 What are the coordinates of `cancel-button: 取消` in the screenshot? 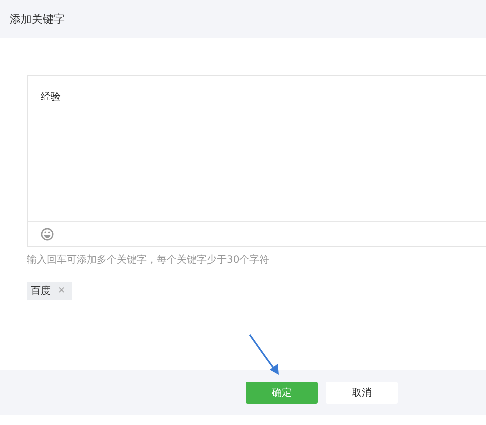 It's located at (362, 393).